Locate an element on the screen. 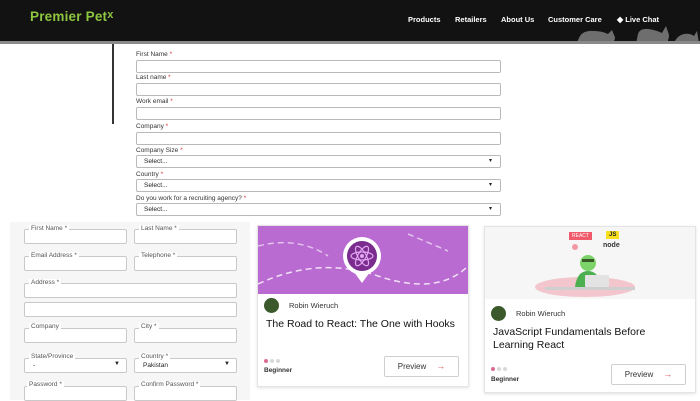  company-size-label: Company Size * is located at coordinates (159, 150).